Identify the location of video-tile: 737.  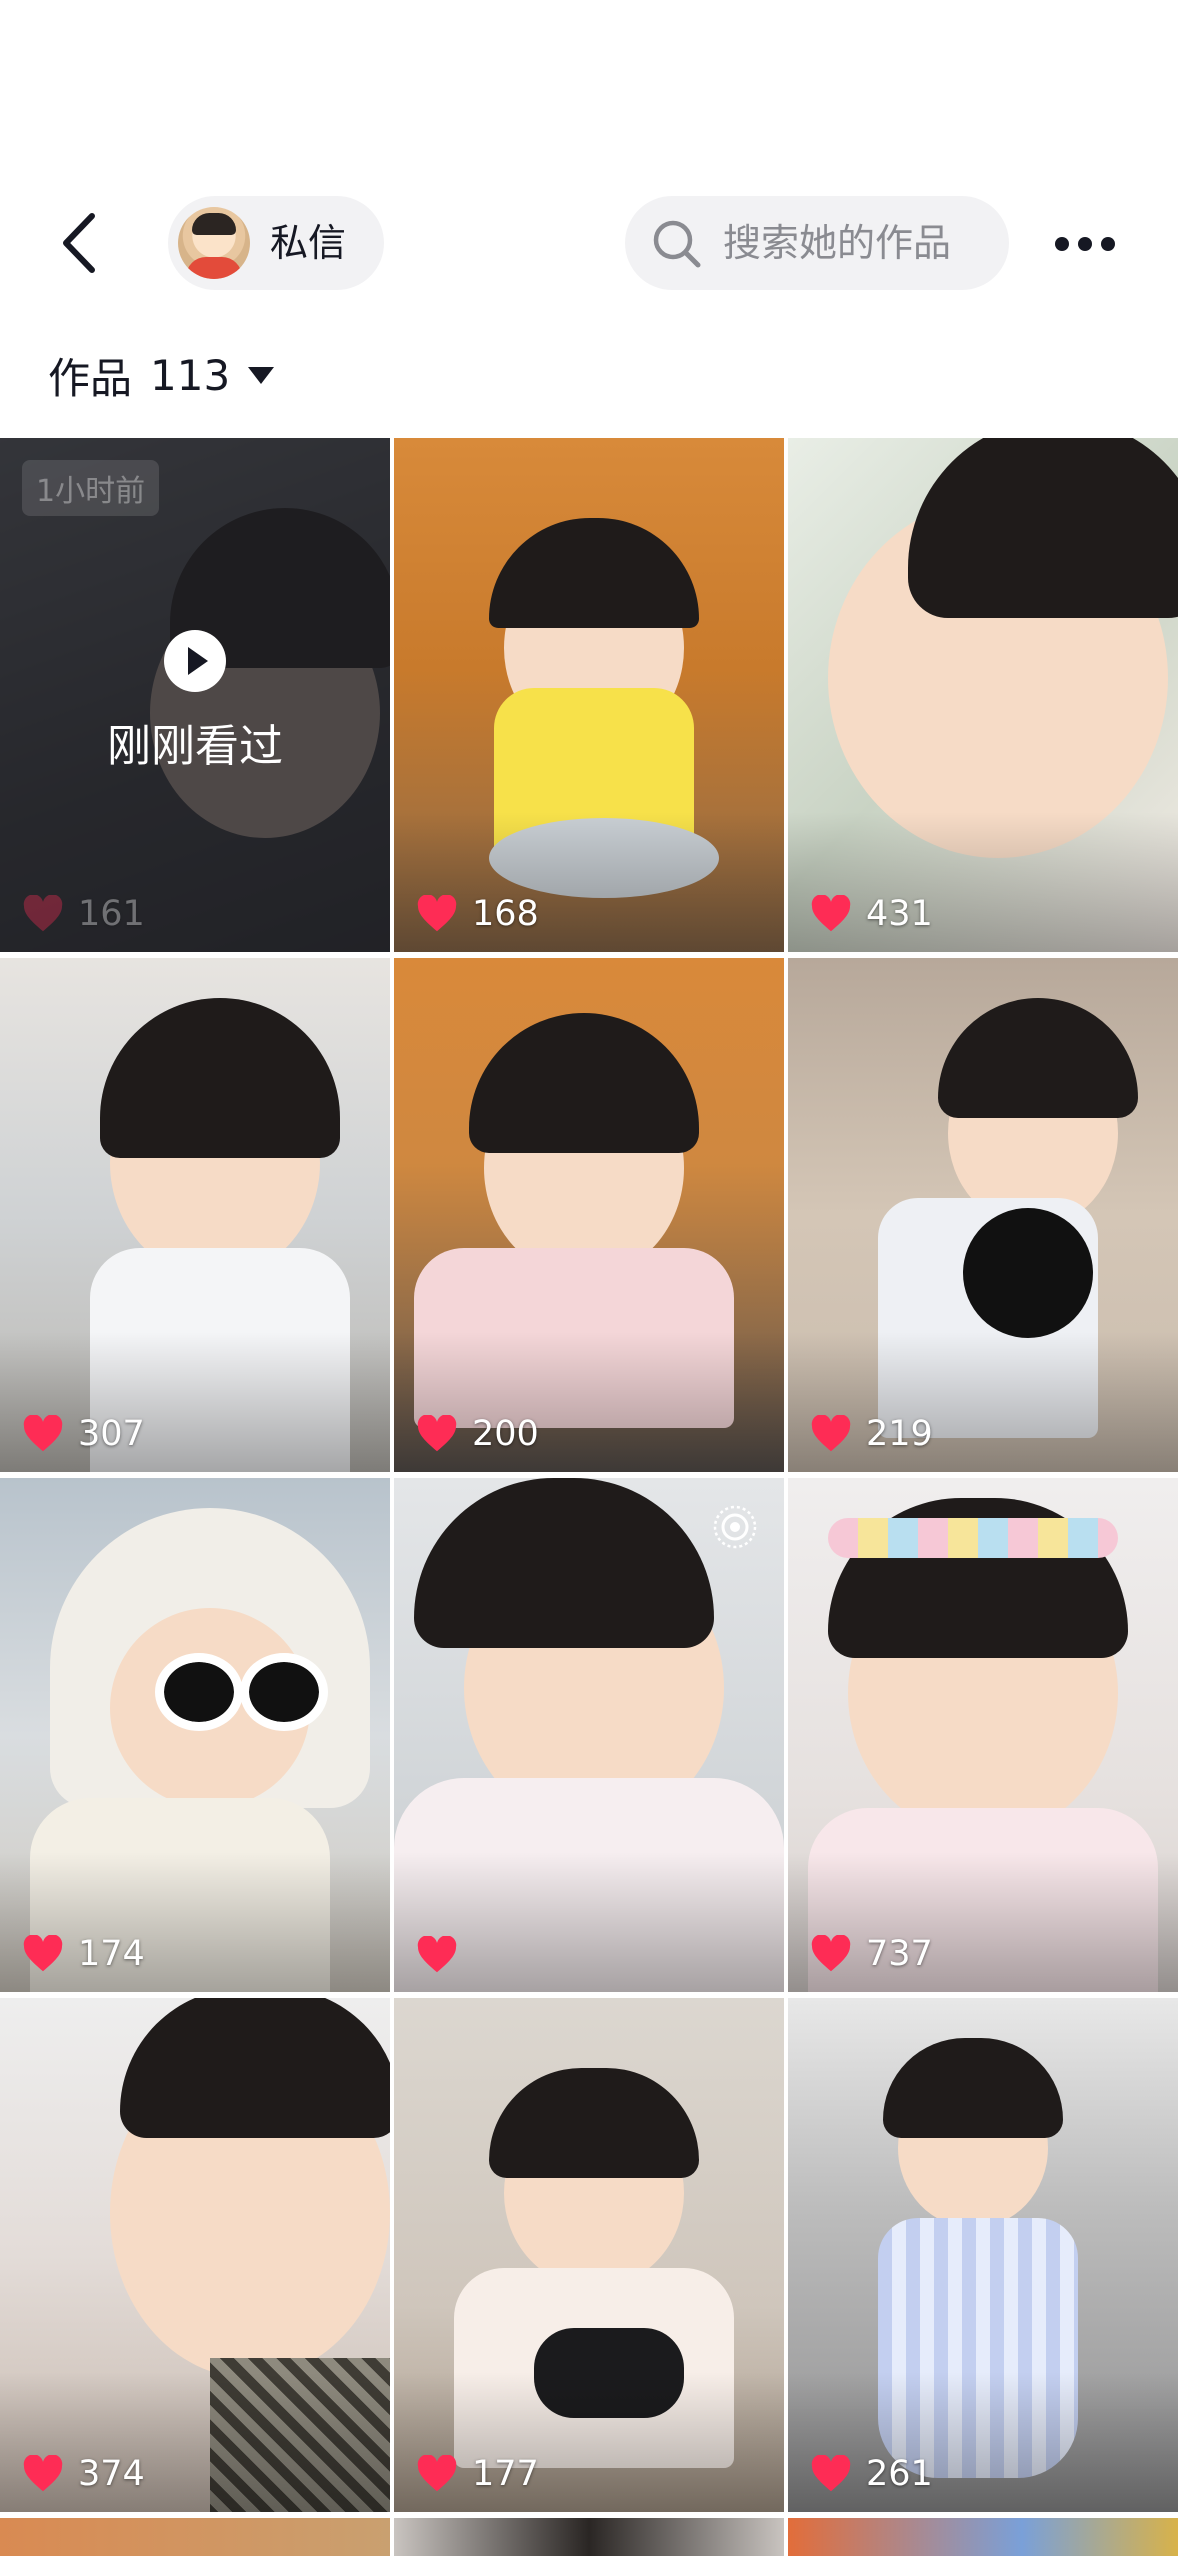
(983, 1735).